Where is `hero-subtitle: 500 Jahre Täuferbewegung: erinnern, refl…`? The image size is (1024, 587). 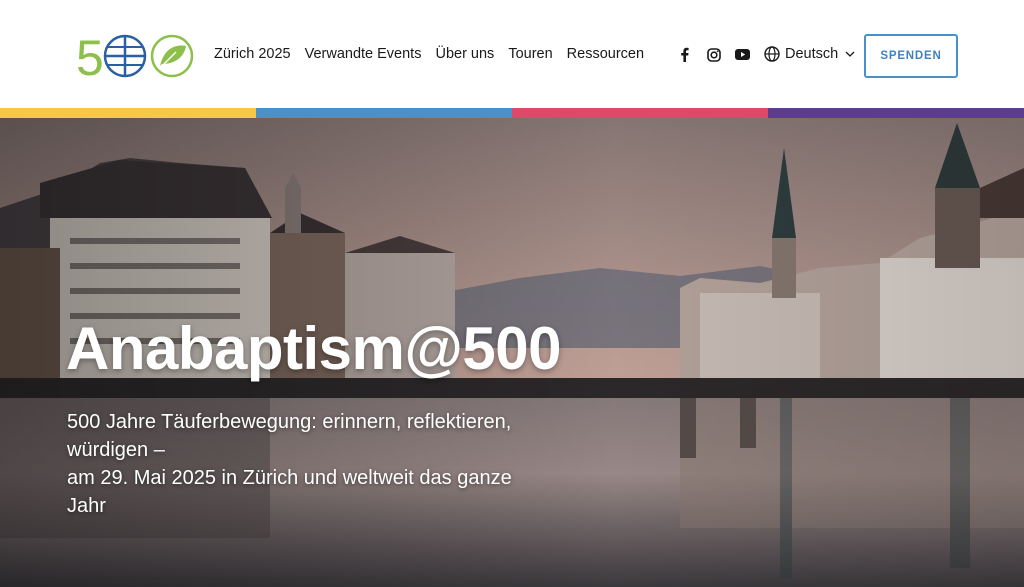 hero-subtitle: 500 Jahre Täuferbewegung: erinnern, refl… is located at coordinates (337, 464).